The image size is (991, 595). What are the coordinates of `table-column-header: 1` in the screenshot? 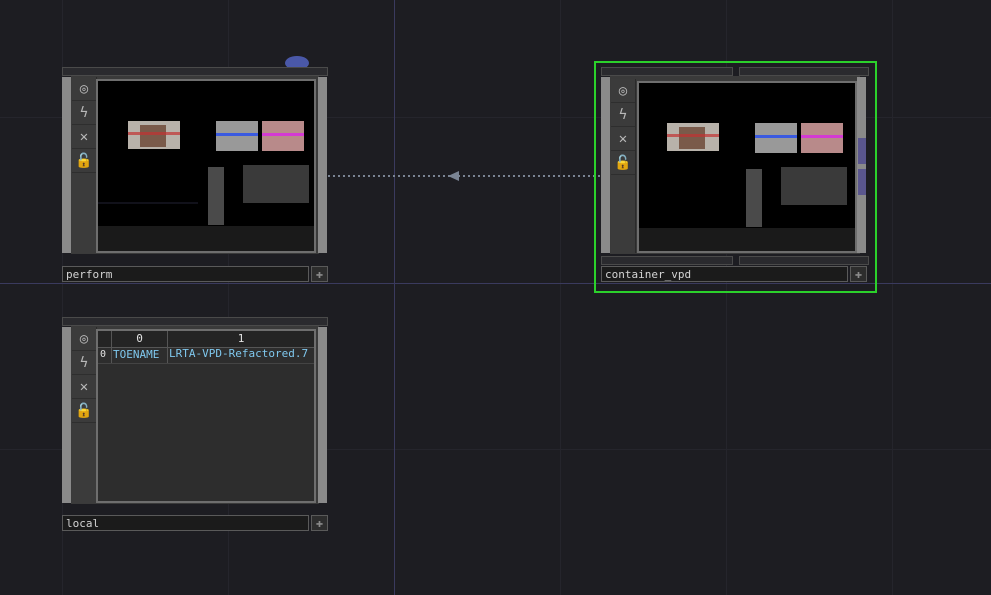 It's located at (241, 338).